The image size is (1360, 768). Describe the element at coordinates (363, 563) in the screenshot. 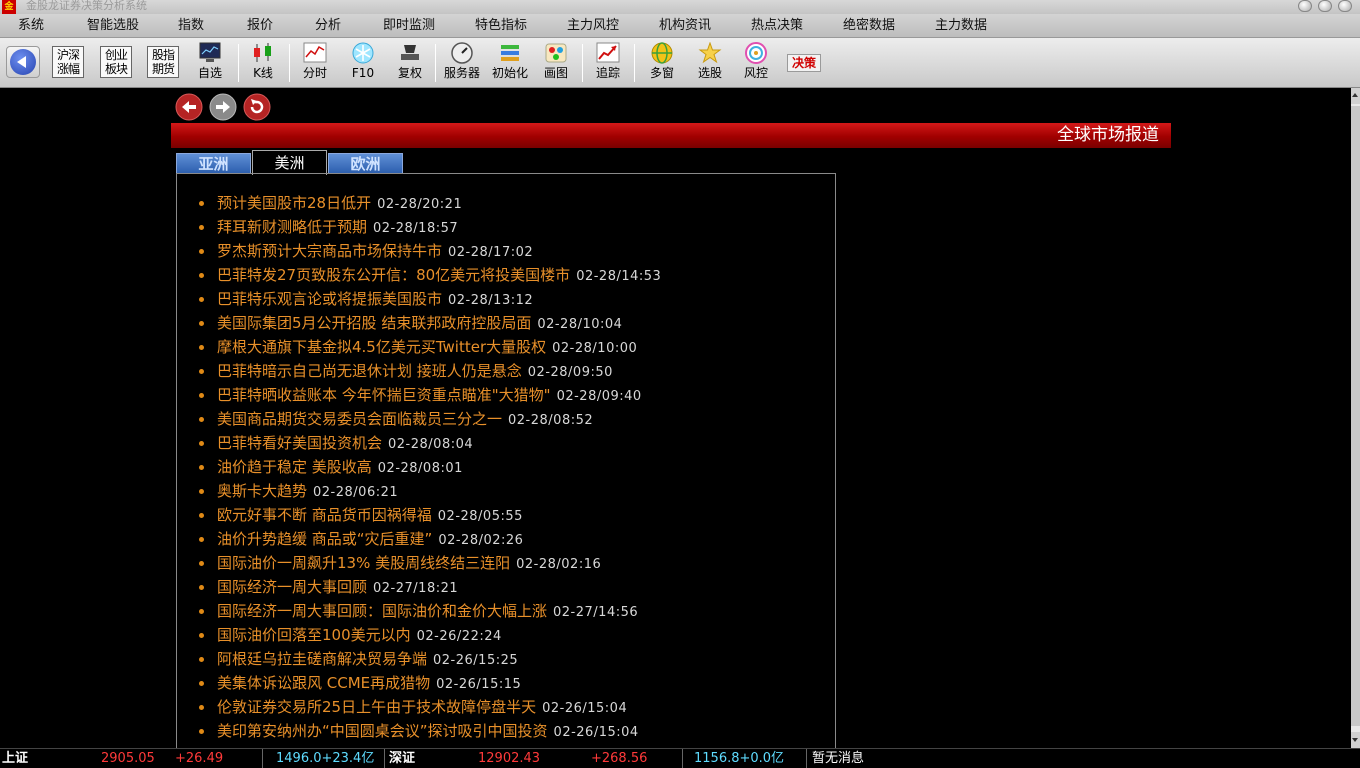

I see `news-headline: 国际油价一周飙升13% 美股周线终结三连阳` at that location.